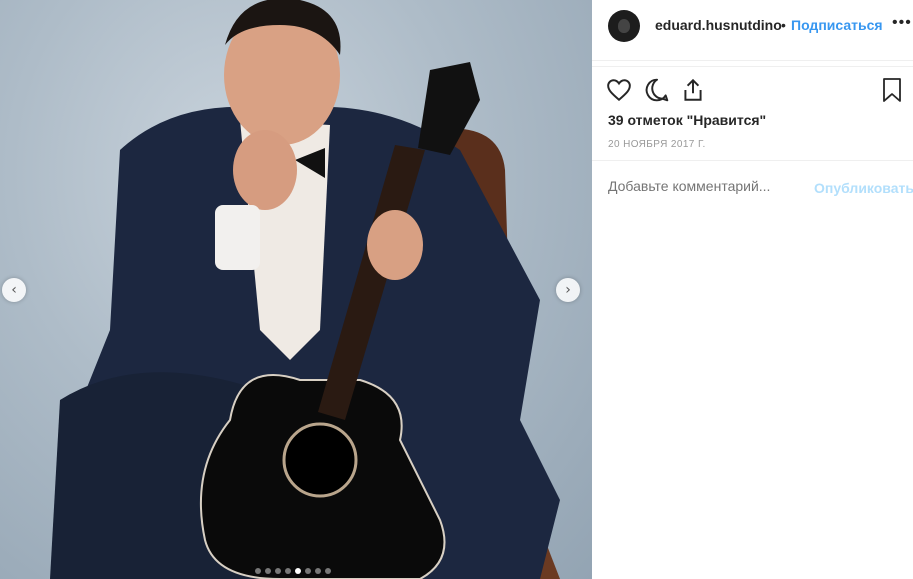  I want to click on publish-button: Опубликовать, so click(863, 188).